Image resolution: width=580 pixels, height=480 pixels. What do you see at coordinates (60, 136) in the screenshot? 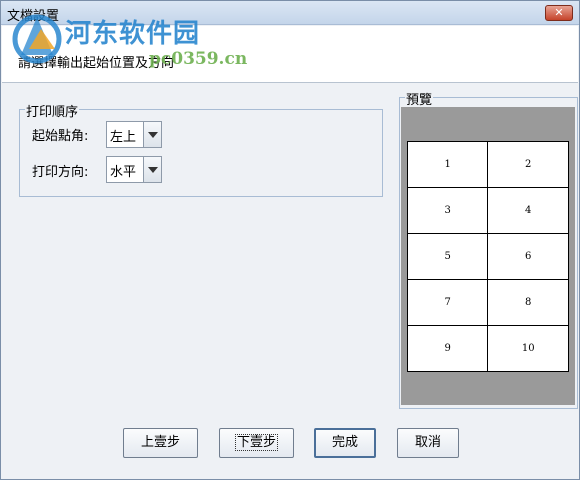
I see `start-corner-label: 起始點角:` at bounding box center [60, 136].